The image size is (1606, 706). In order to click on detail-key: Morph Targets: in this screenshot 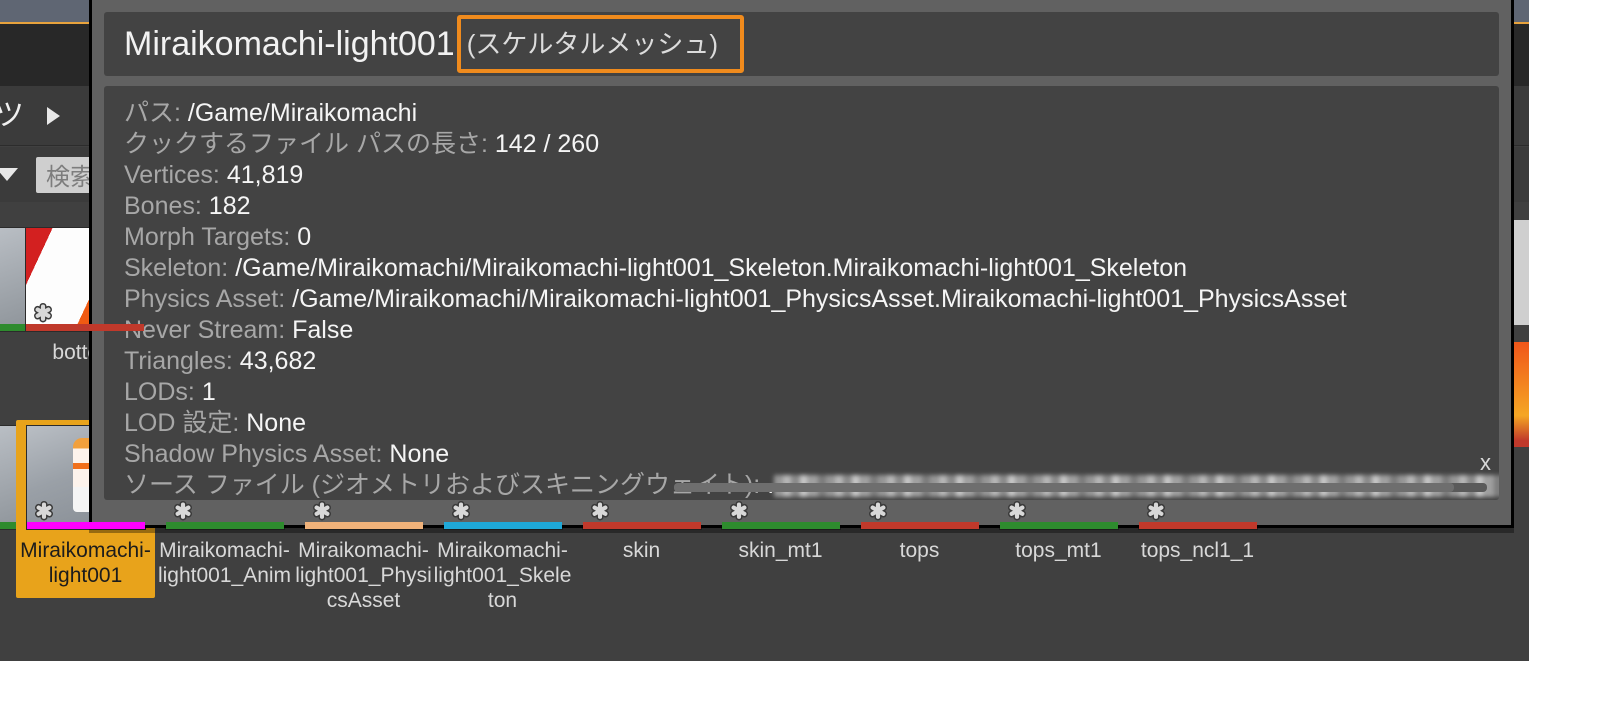, I will do `click(207, 237)`.